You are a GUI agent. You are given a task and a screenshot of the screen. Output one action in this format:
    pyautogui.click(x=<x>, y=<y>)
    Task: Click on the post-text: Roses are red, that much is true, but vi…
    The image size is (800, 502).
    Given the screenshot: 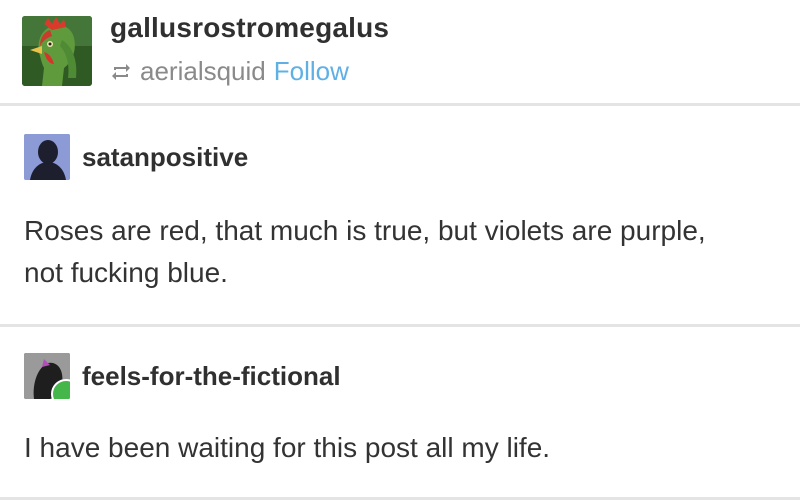 What is the action you would take?
    pyautogui.click(x=365, y=251)
    